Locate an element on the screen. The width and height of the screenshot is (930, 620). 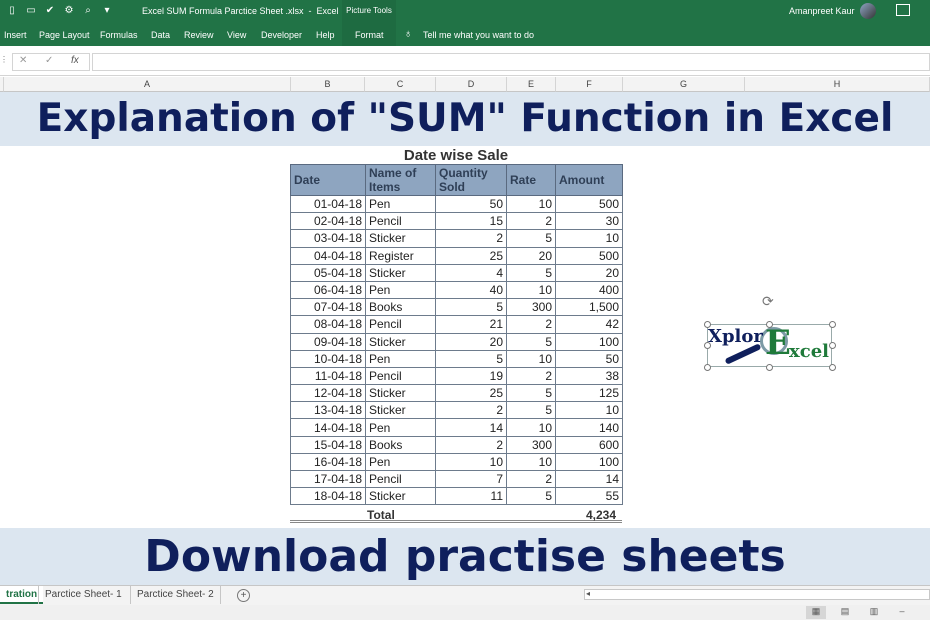
share-icon: ⚙ is located at coordinates (69, 11).